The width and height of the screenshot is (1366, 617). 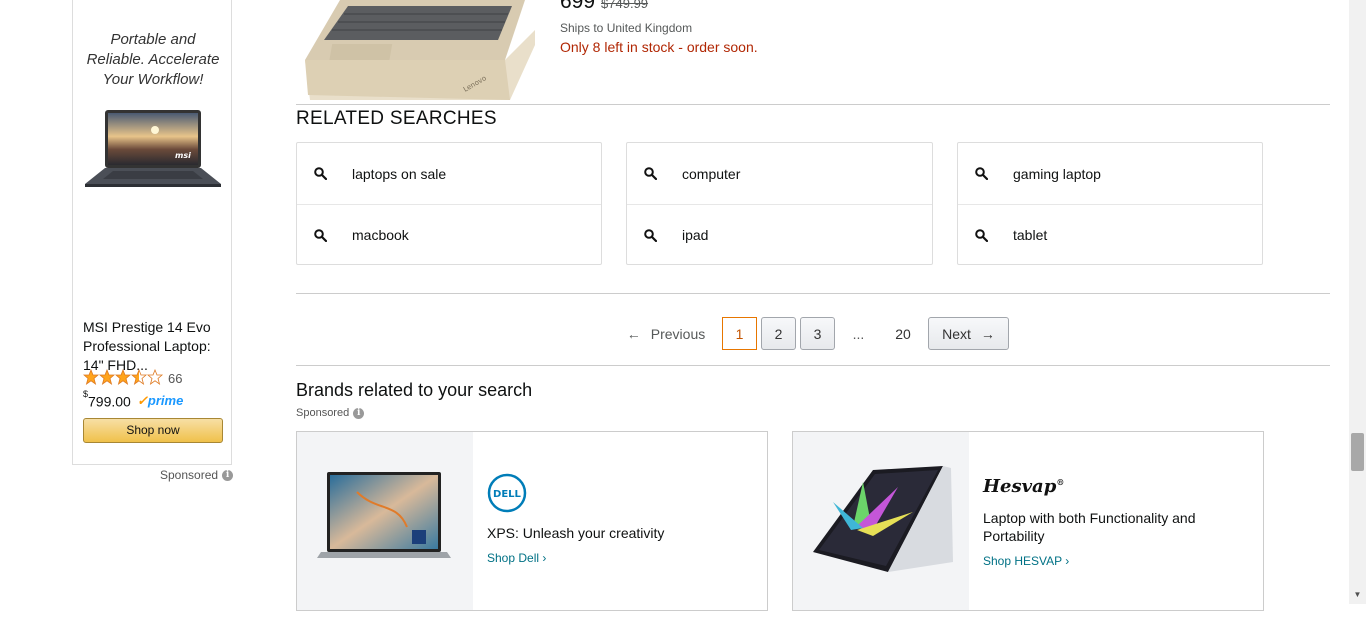 I want to click on ad-price: $799.00, so click(x=107, y=399).